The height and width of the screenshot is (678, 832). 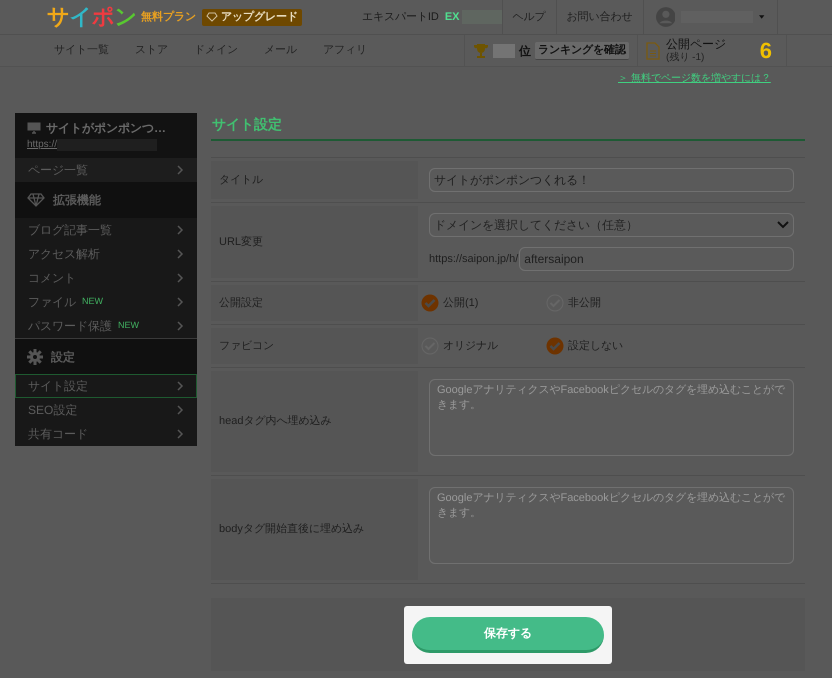 I want to click on ranking-button: ランキングを確認, so click(x=582, y=51).